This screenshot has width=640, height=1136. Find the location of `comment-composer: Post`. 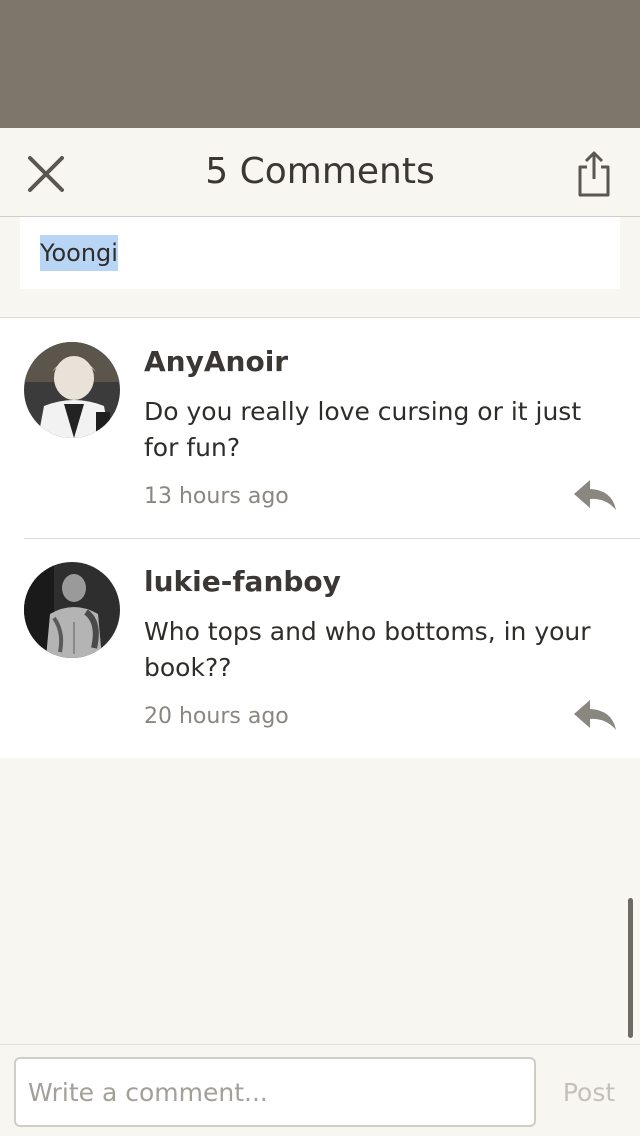

comment-composer: Post is located at coordinates (320, 1090).